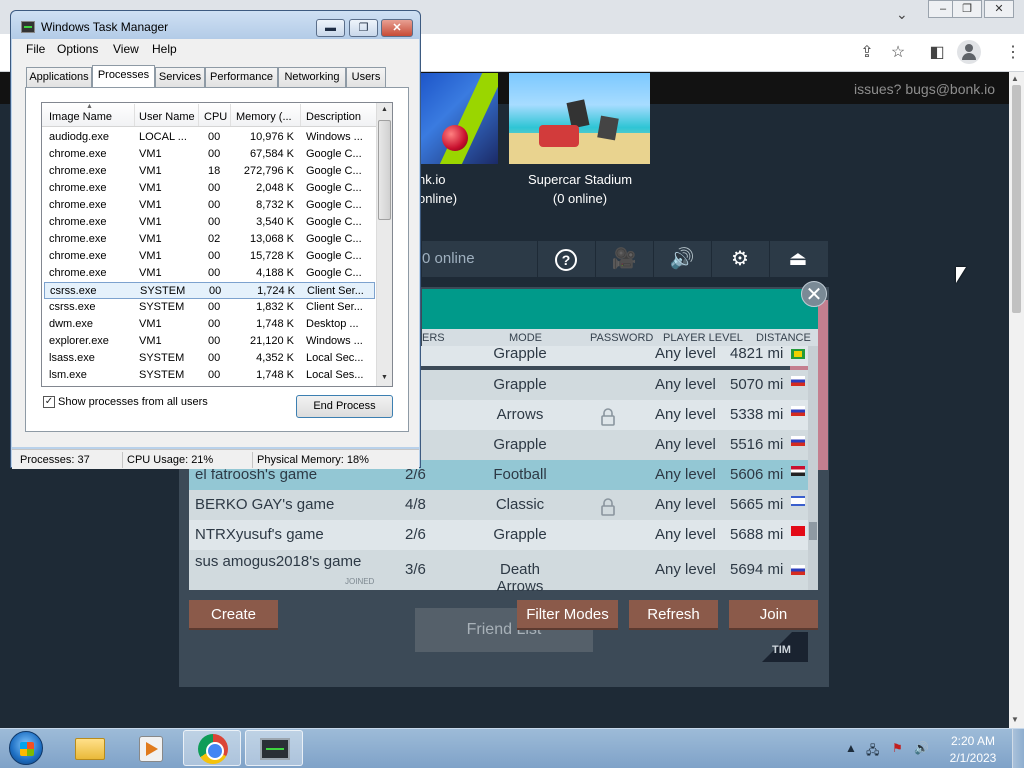  What do you see at coordinates (867, 53) in the screenshot?
I see `share-icon: ⇪` at bounding box center [867, 53].